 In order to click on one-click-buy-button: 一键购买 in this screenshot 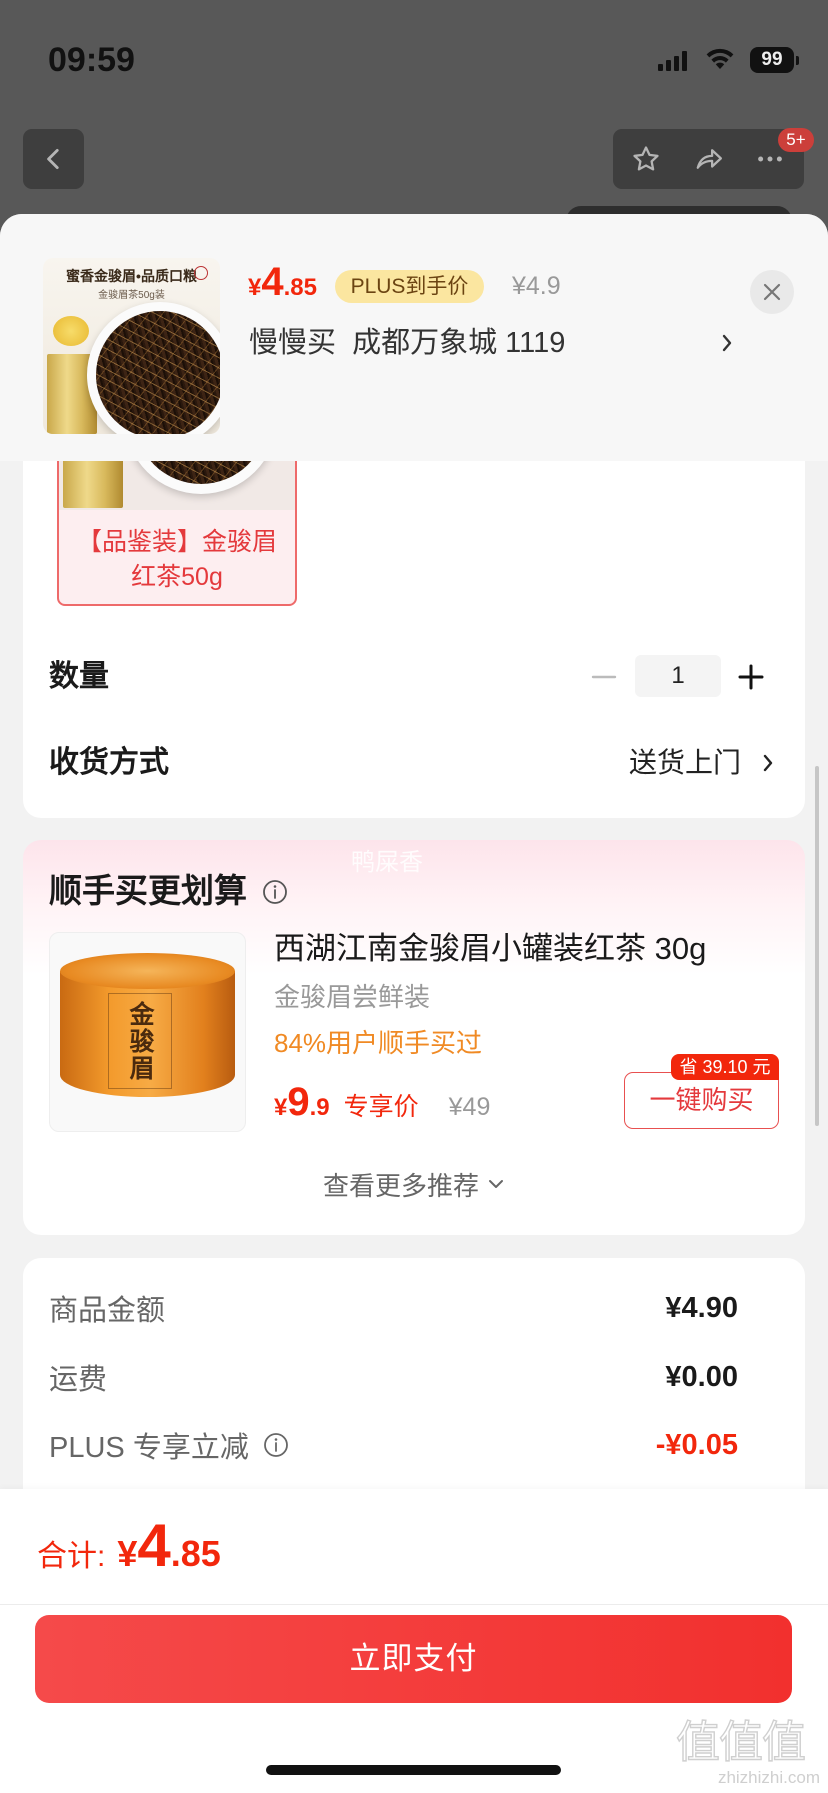, I will do `click(701, 1100)`.